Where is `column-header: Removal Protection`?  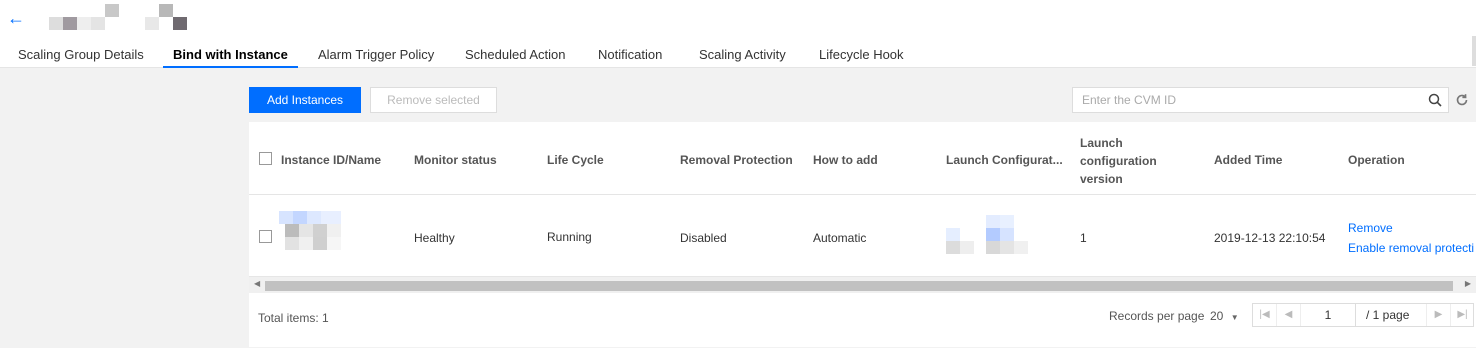
column-header: Removal Protection is located at coordinates (736, 160).